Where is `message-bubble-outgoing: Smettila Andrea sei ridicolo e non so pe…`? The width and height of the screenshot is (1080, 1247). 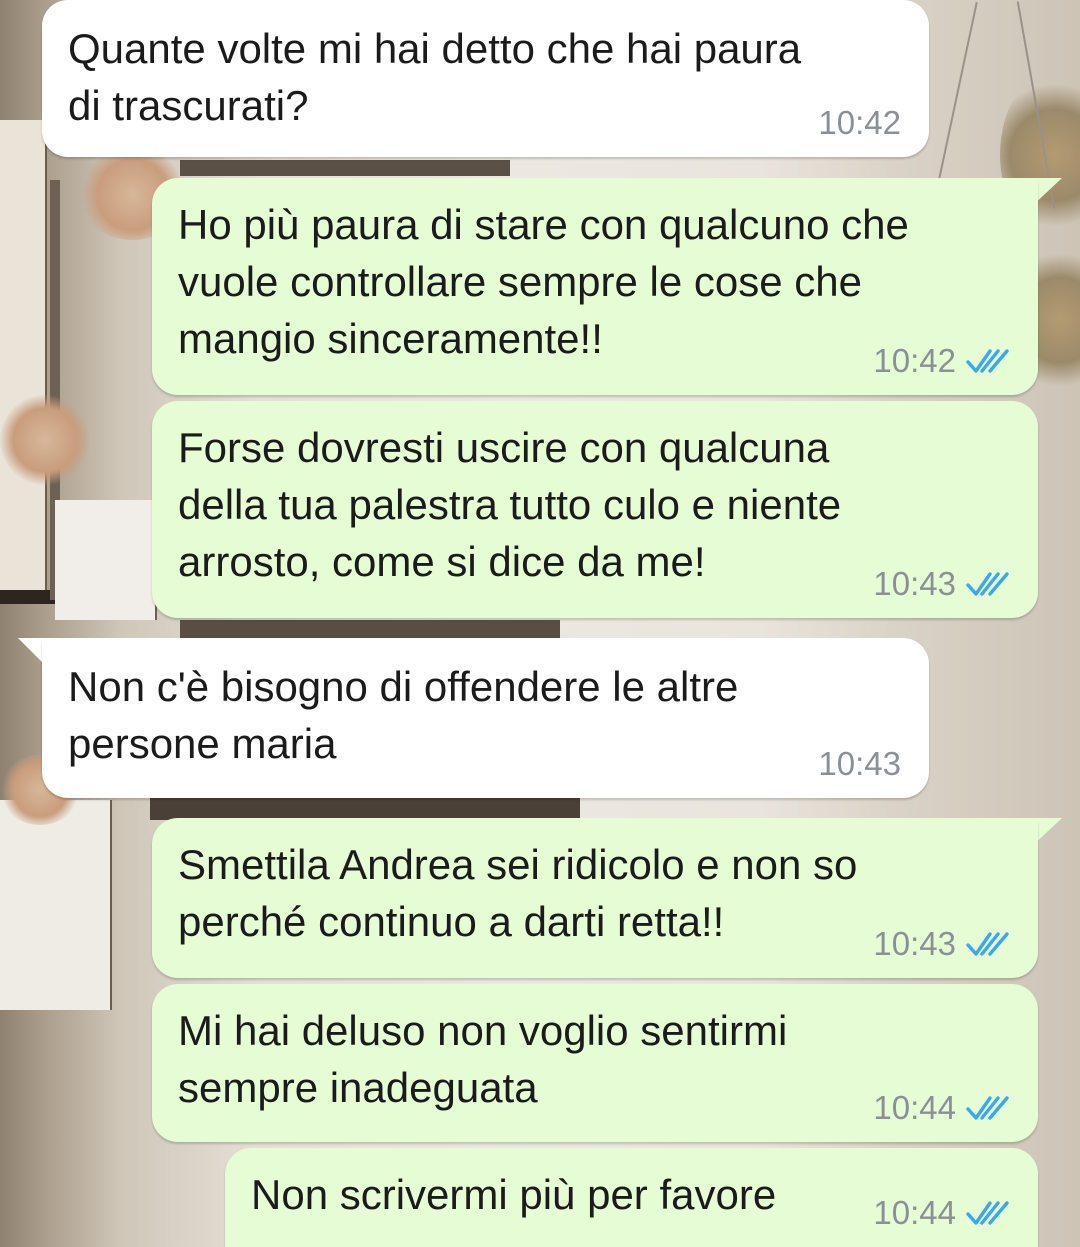
message-bubble-outgoing: Smettila Andrea sei ridicolo e non so pe… is located at coordinates (595, 898).